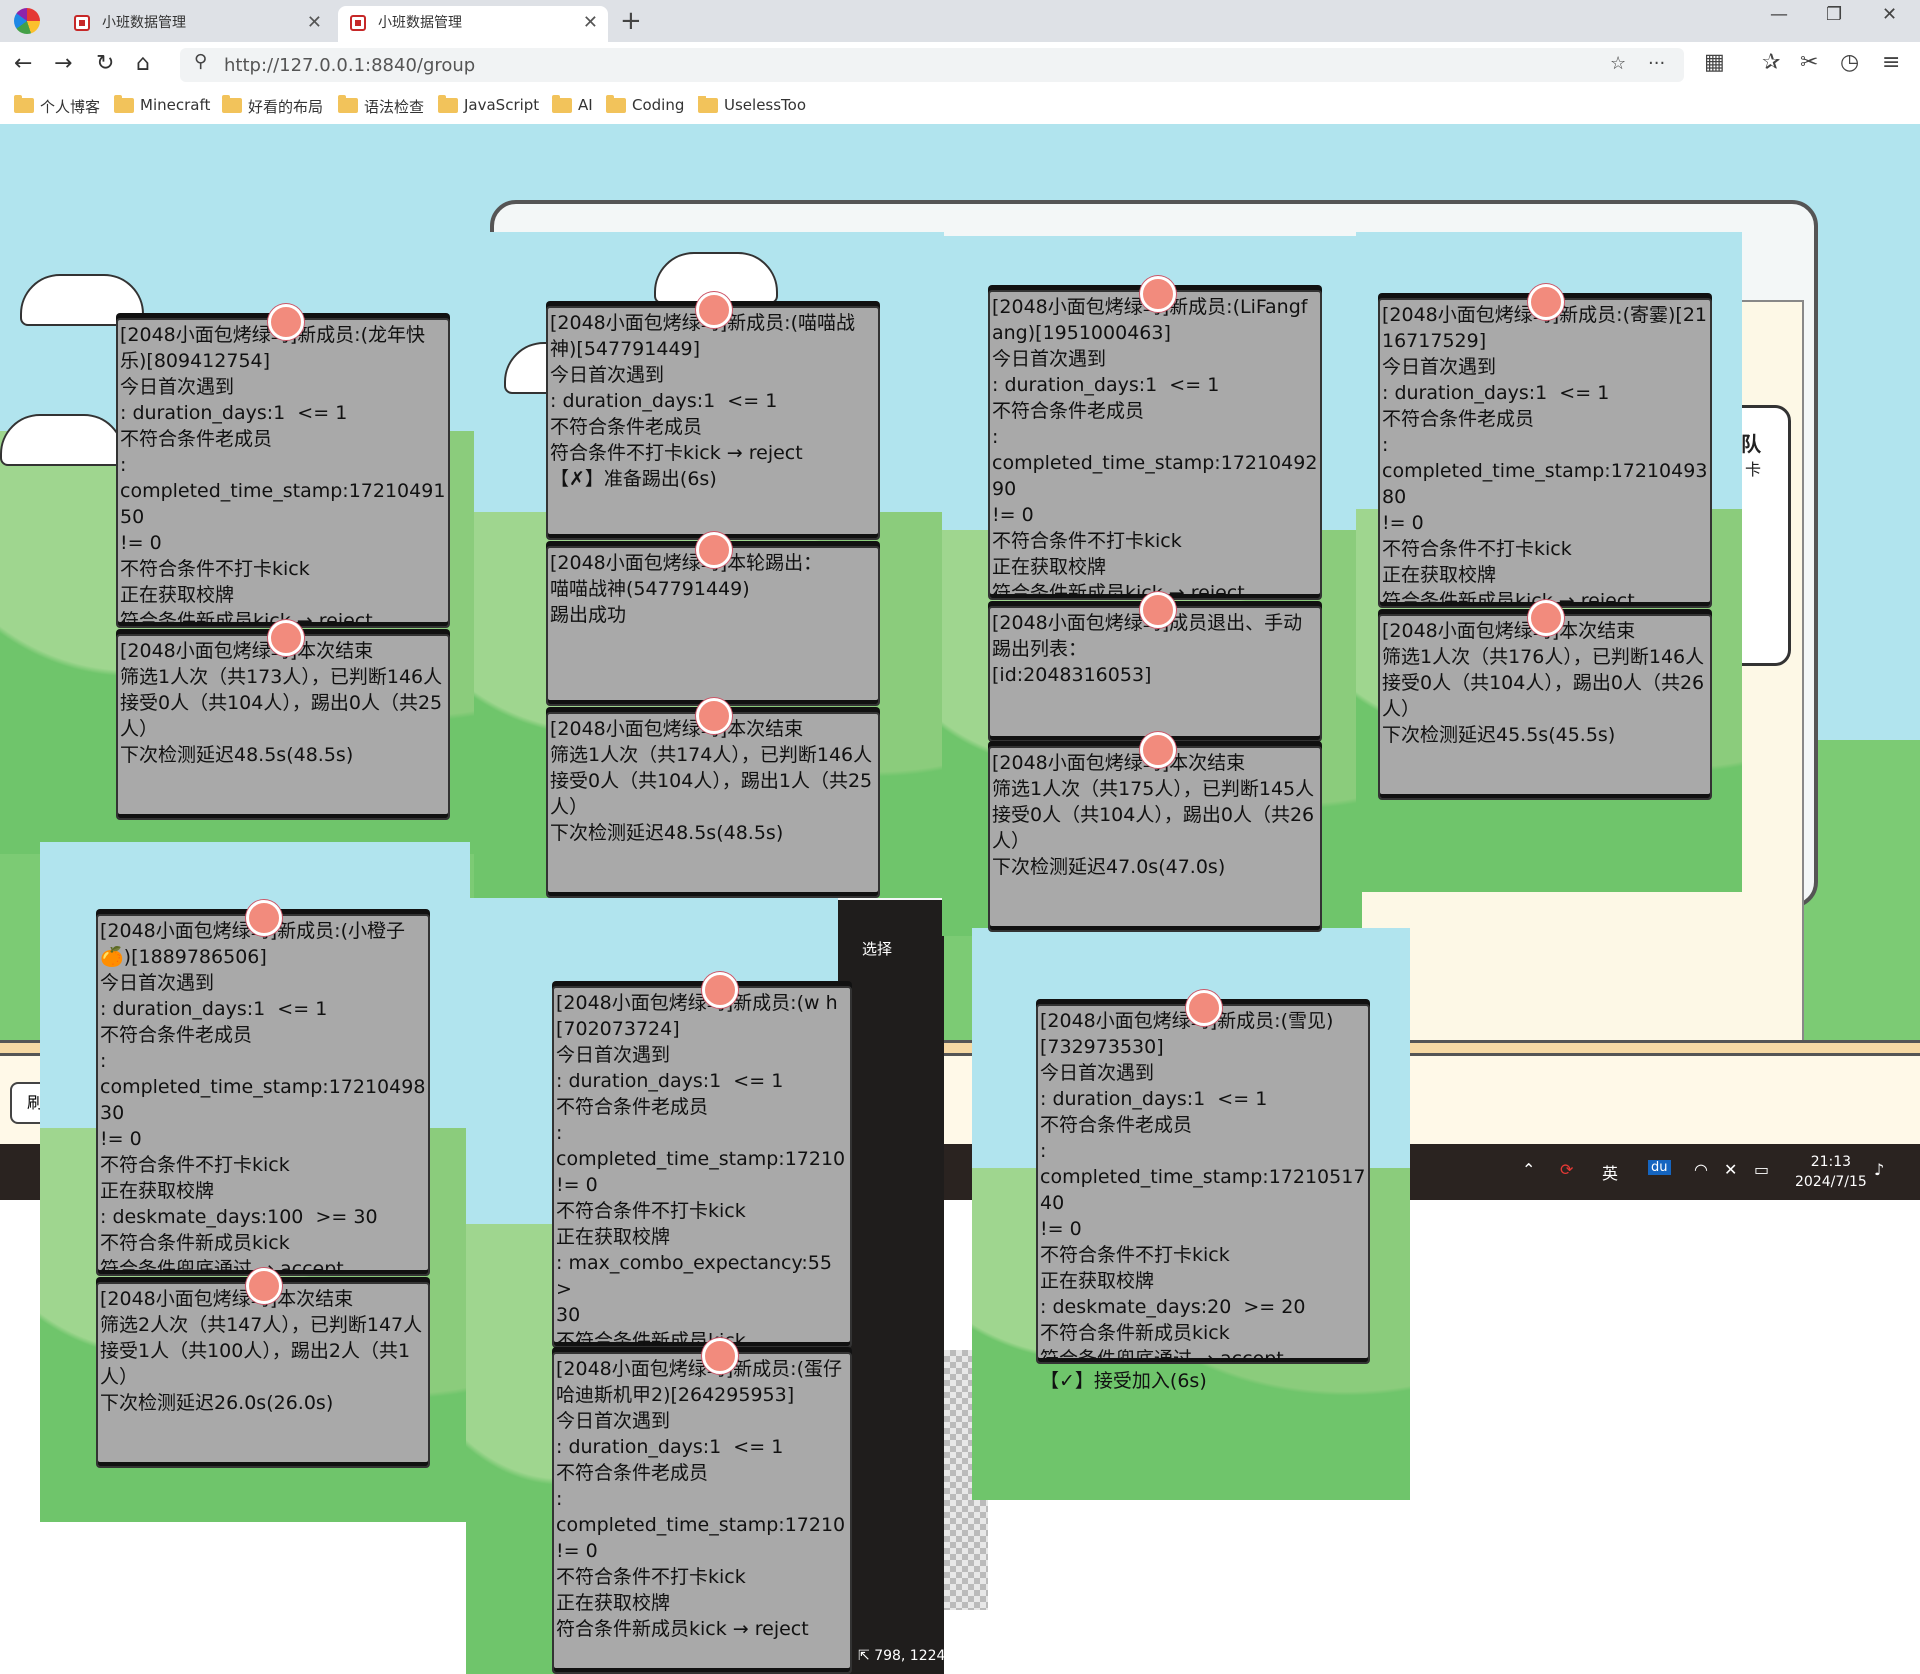 This screenshot has width=1920, height=1674. Describe the element at coordinates (358, 23) in the screenshot. I see `favicon-icon` at that location.